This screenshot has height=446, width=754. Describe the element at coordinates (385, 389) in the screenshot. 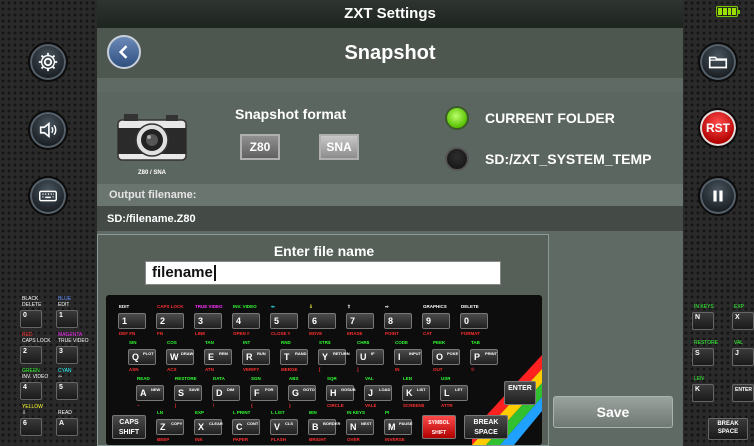

I see `key-keyword: LOAD` at that location.